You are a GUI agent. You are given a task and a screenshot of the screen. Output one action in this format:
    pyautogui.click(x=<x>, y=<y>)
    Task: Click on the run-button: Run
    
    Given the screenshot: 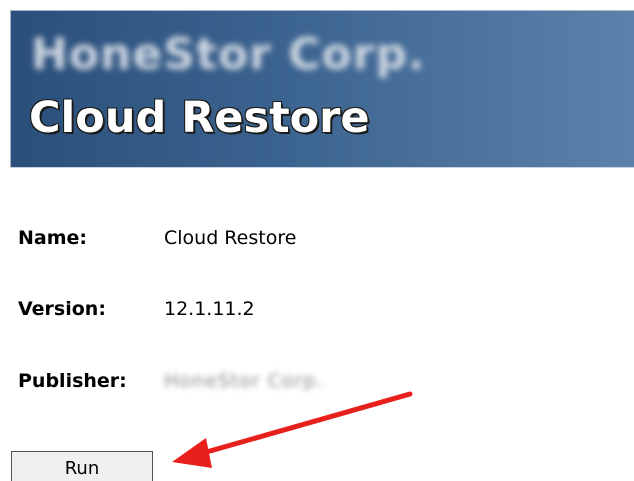 What is the action you would take?
    pyautogui.click(x=82, y=466)
    